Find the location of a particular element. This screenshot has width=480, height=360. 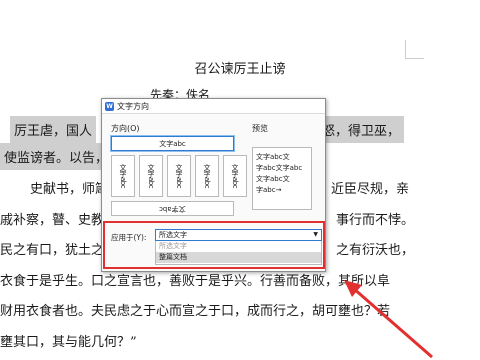

option-rotated-text: 文字abc is located at coordinates (172, 208).